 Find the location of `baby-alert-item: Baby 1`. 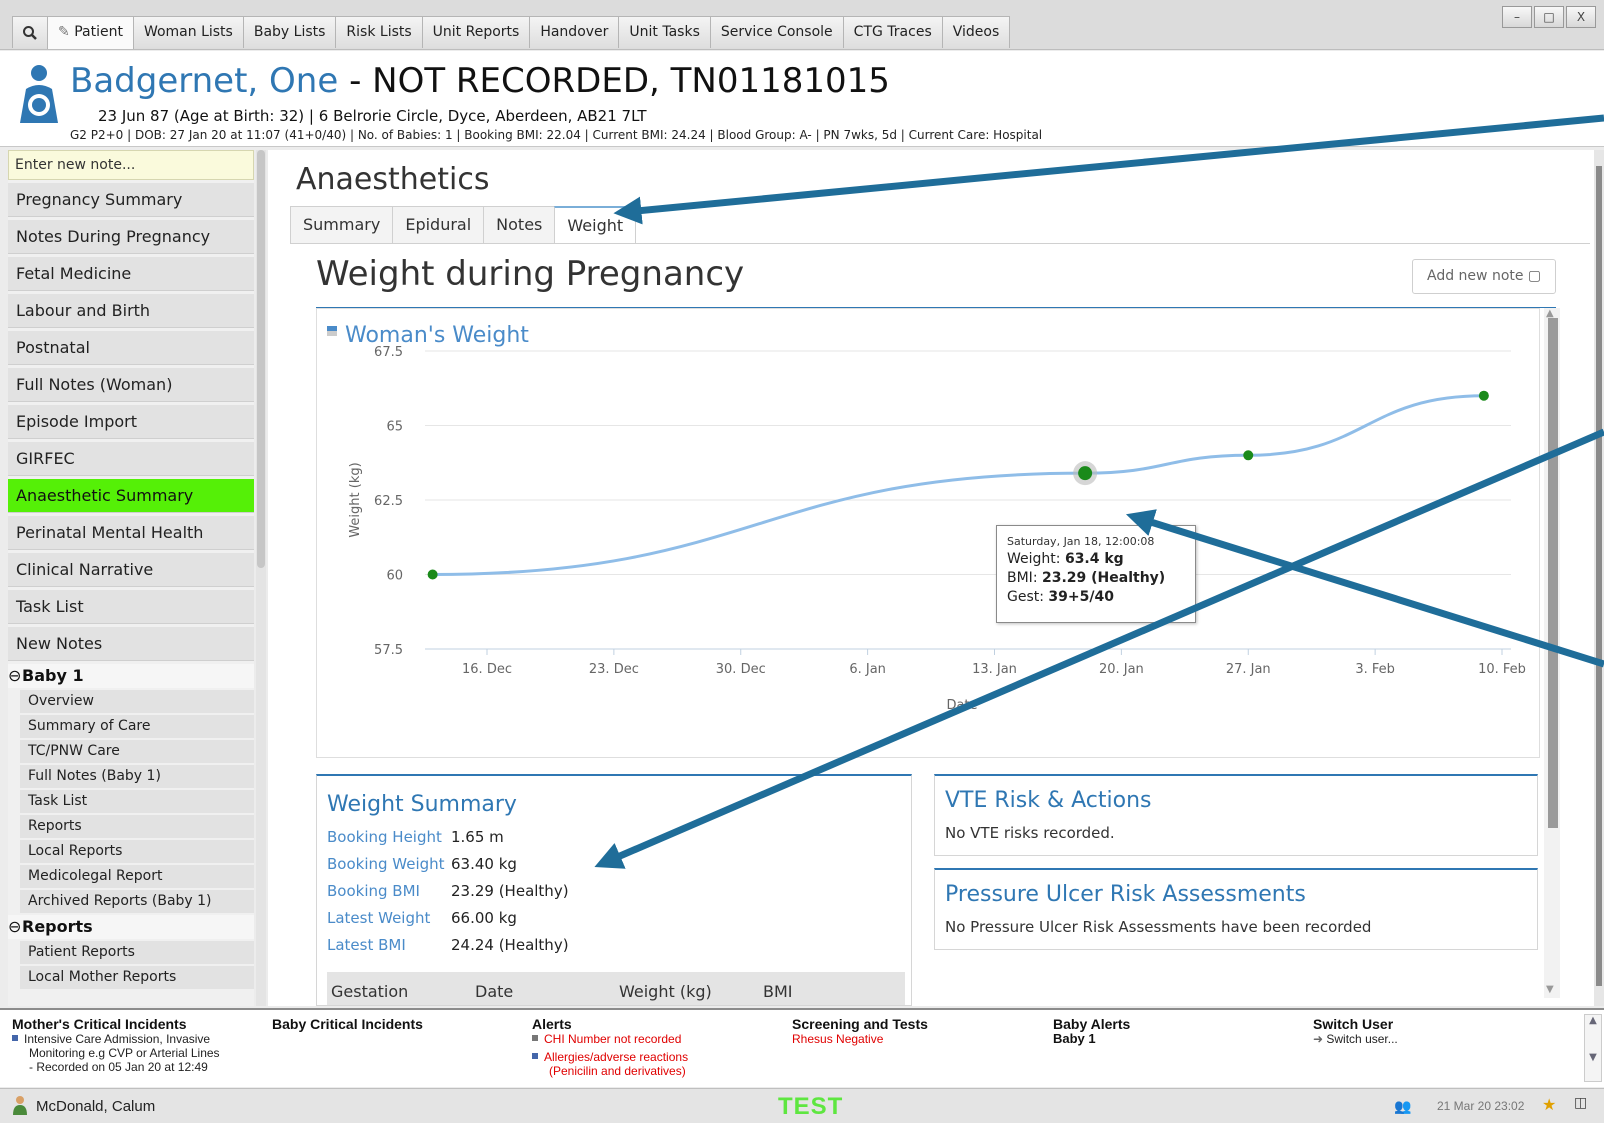

baby-alert-item: Baby 1 is located at coordinates (1178, 1039).